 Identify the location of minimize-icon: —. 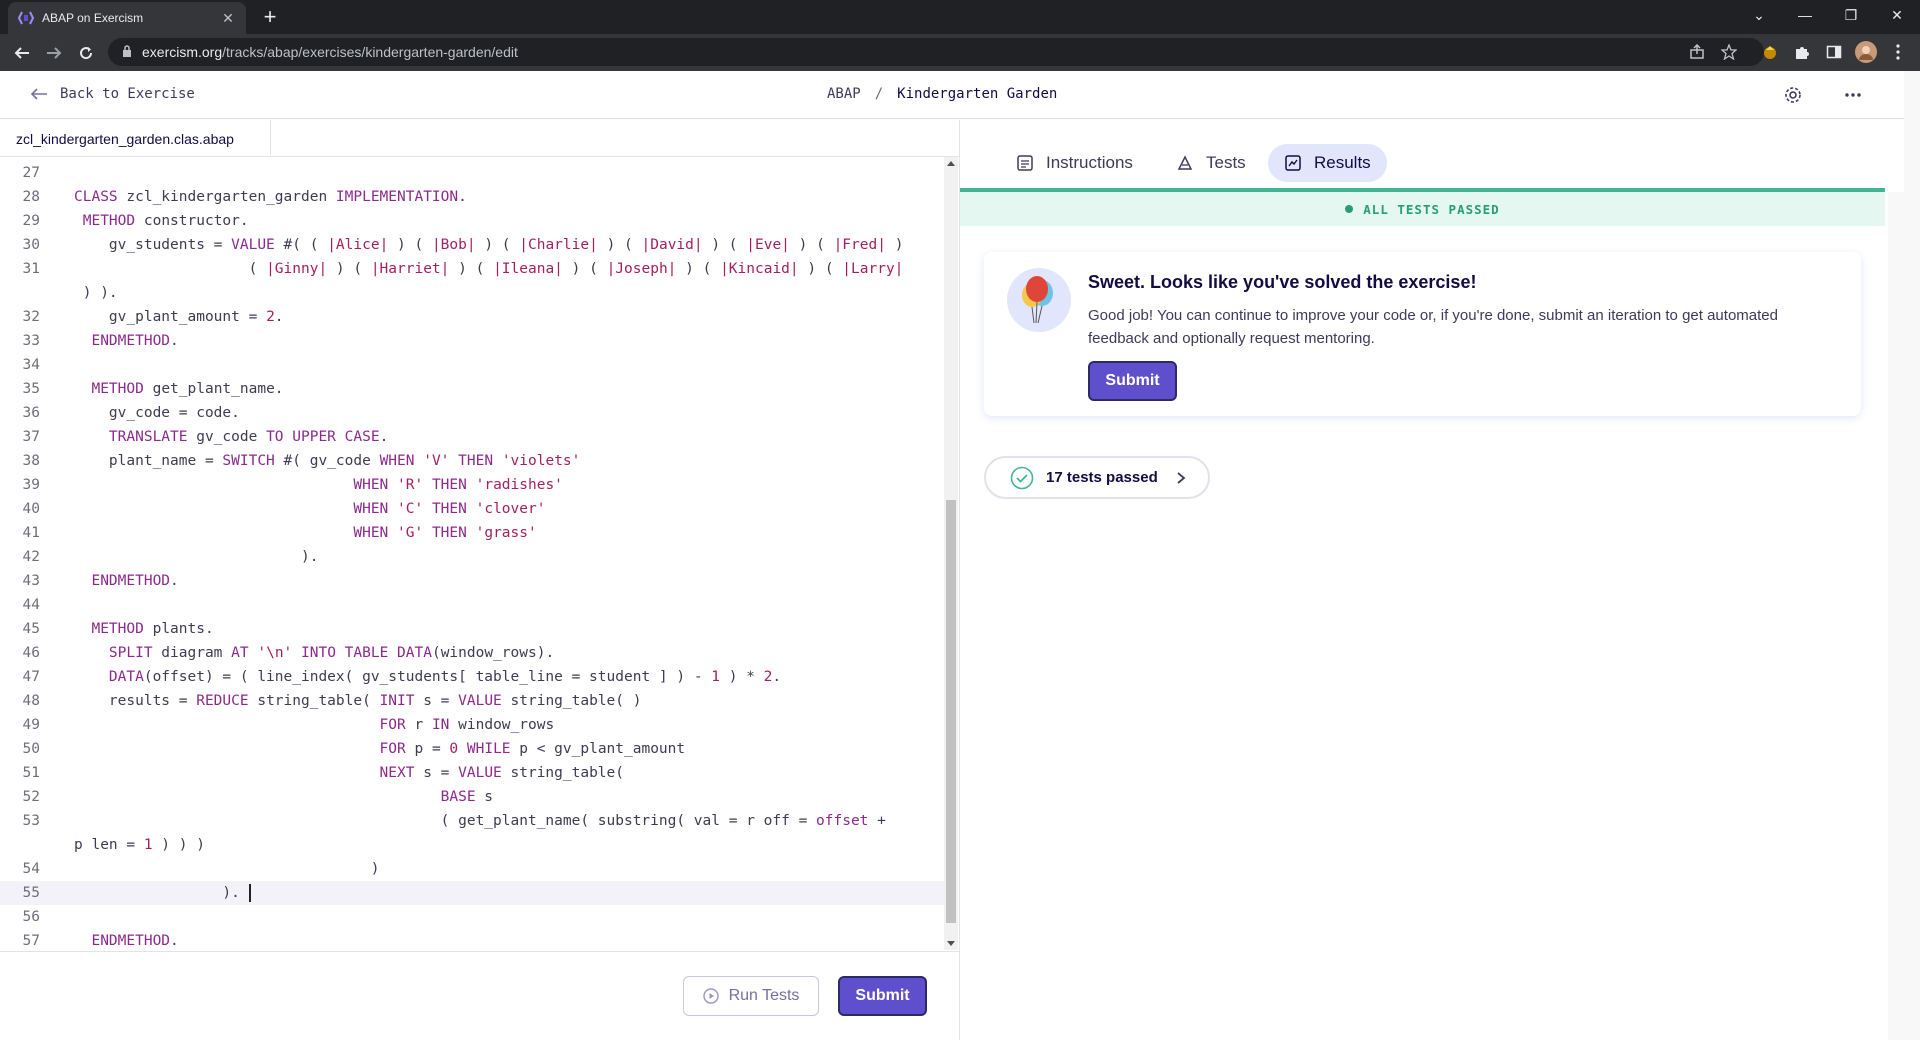
(1805, 15).